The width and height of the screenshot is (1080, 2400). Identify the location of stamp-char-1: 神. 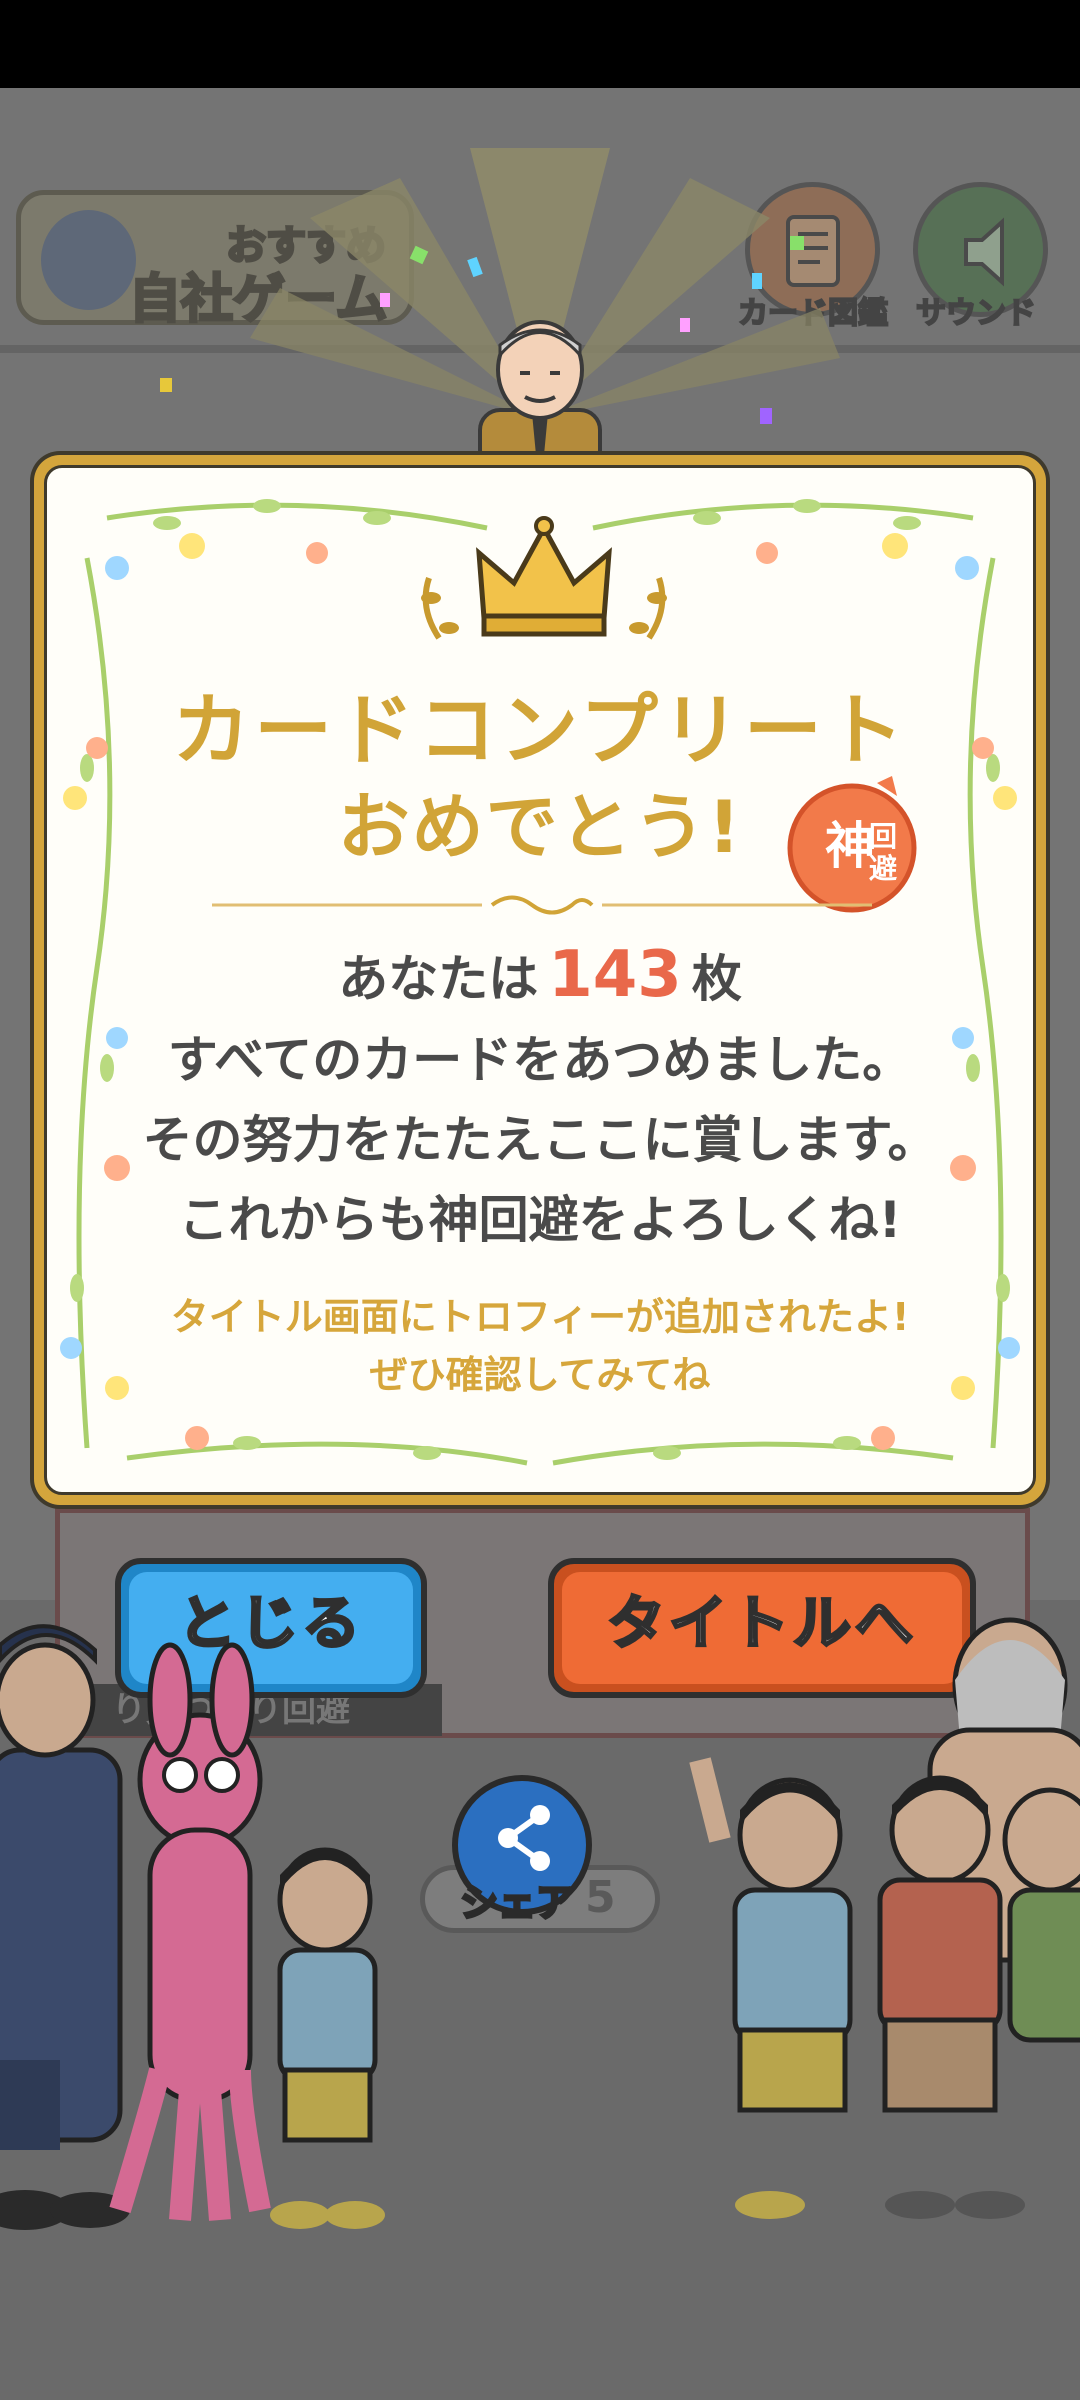
(850, 846).